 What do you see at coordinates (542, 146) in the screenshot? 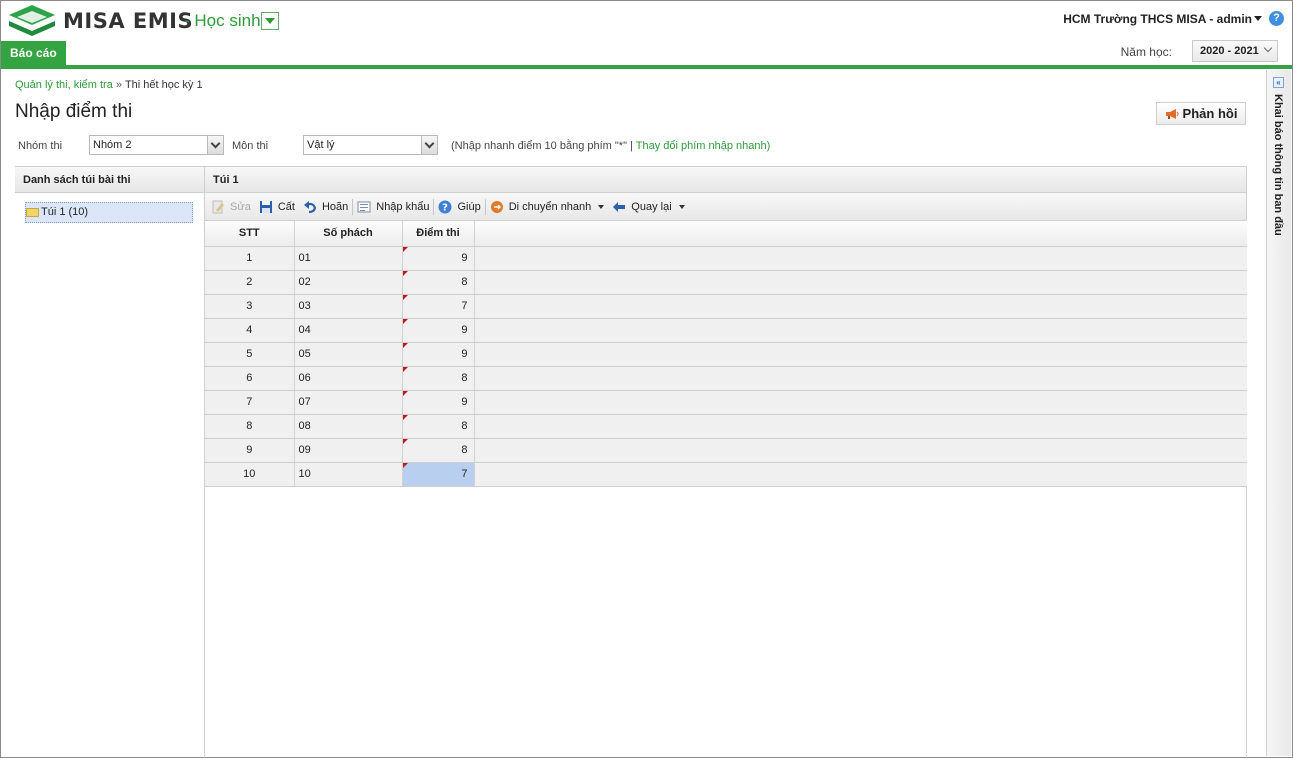
I see `quick-entry-hint-text: (Nhập nhanh điểm 10 bằng phím "*" |` at bounding box center [542, 146].